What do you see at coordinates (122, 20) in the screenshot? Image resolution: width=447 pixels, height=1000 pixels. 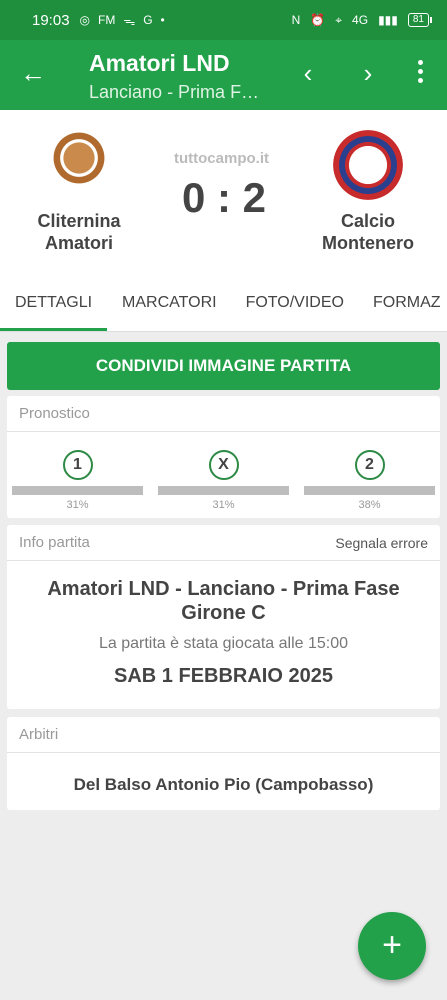 I see `status-left-icons: ◎ FM ᯓ G •` at bounding box center [122, 20].